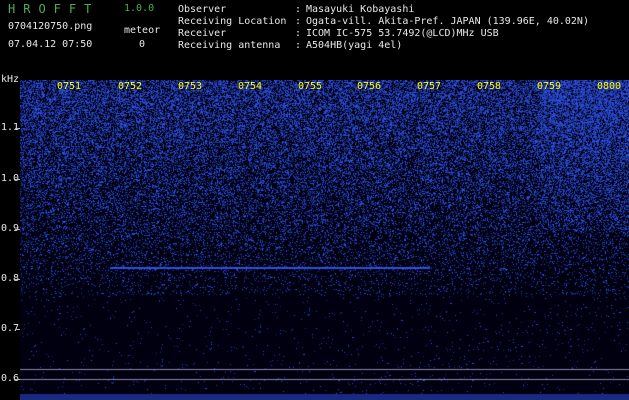  I want to click on time-label: 0759, so click(549, 86).